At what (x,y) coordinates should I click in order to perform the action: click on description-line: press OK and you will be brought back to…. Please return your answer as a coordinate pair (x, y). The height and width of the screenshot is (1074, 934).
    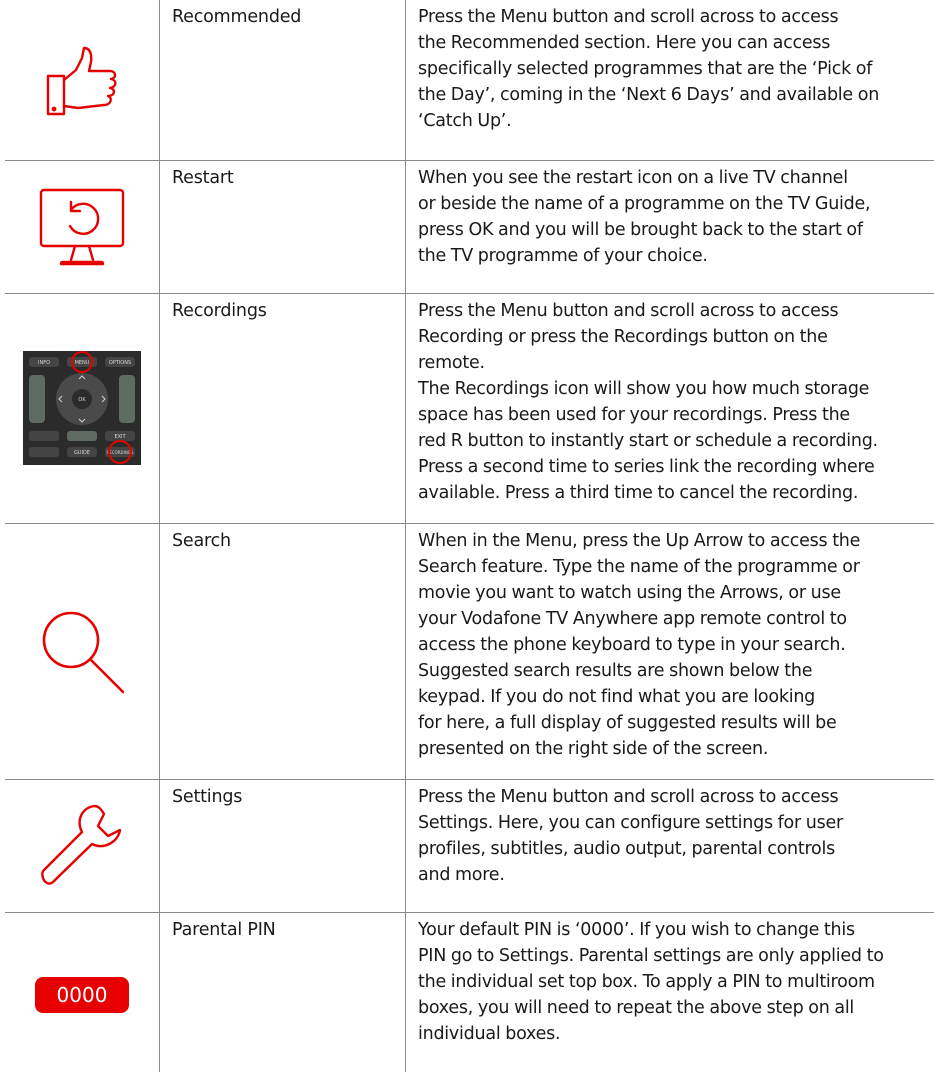
    Looking at the image, I should click on (640, 229).